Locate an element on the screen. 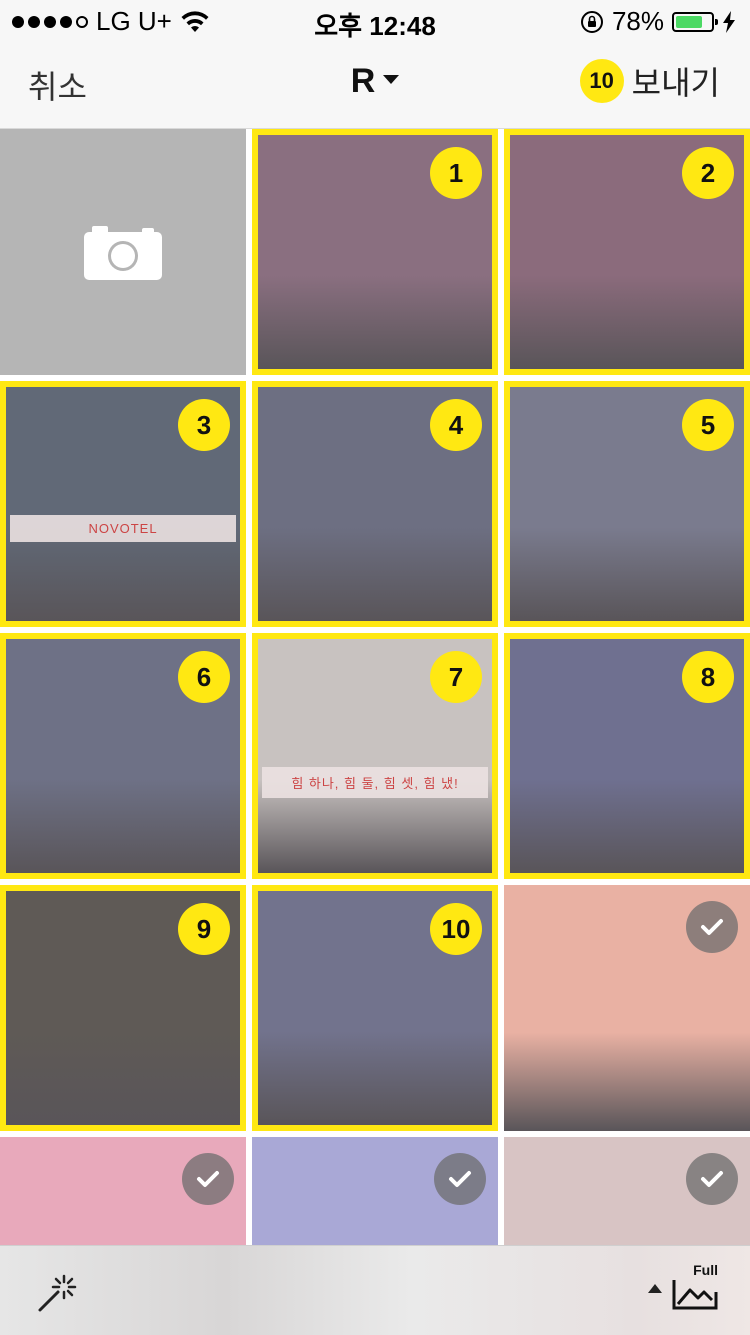  selection-order-badge: 8 is located at coordinates (708, 677).